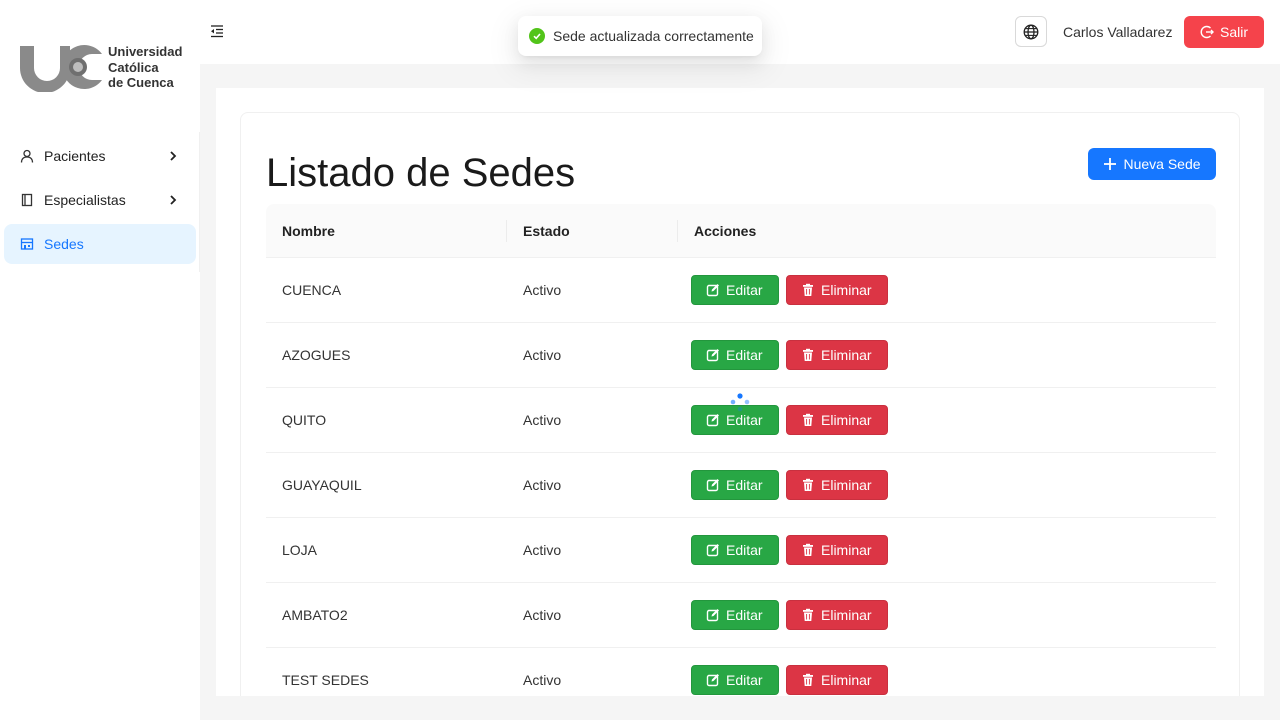  Describe the element at coordinates (85, 200) in the screenshot. I see `sidebar-item-label: Especialistas` at that location.